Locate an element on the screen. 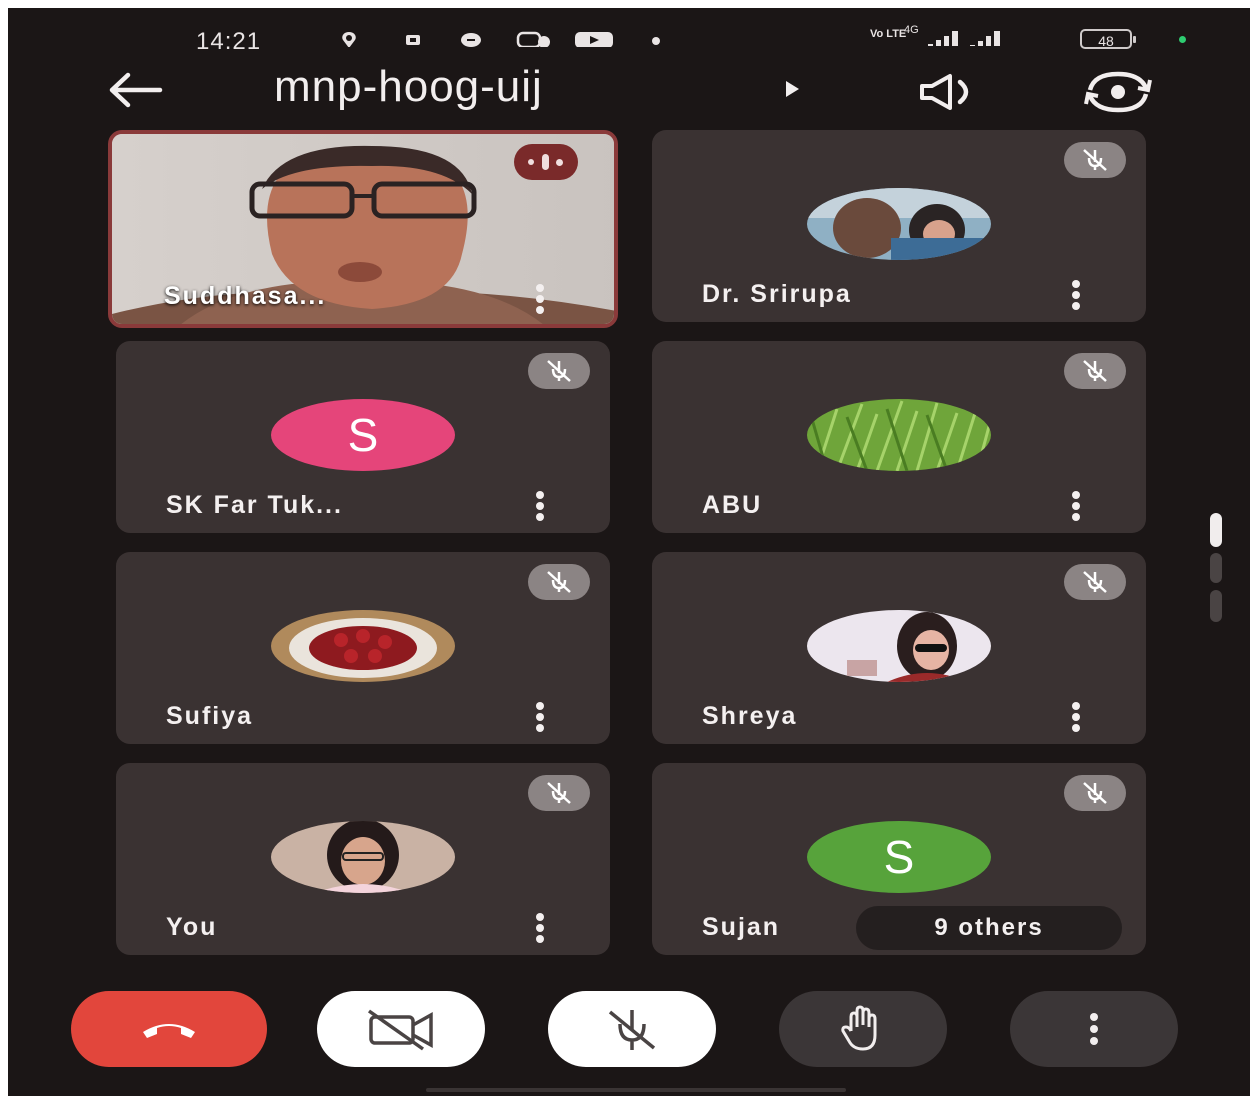 This screenshot has width=1258, height=1099. more-options-button is located at coordinates (1094, 1029).